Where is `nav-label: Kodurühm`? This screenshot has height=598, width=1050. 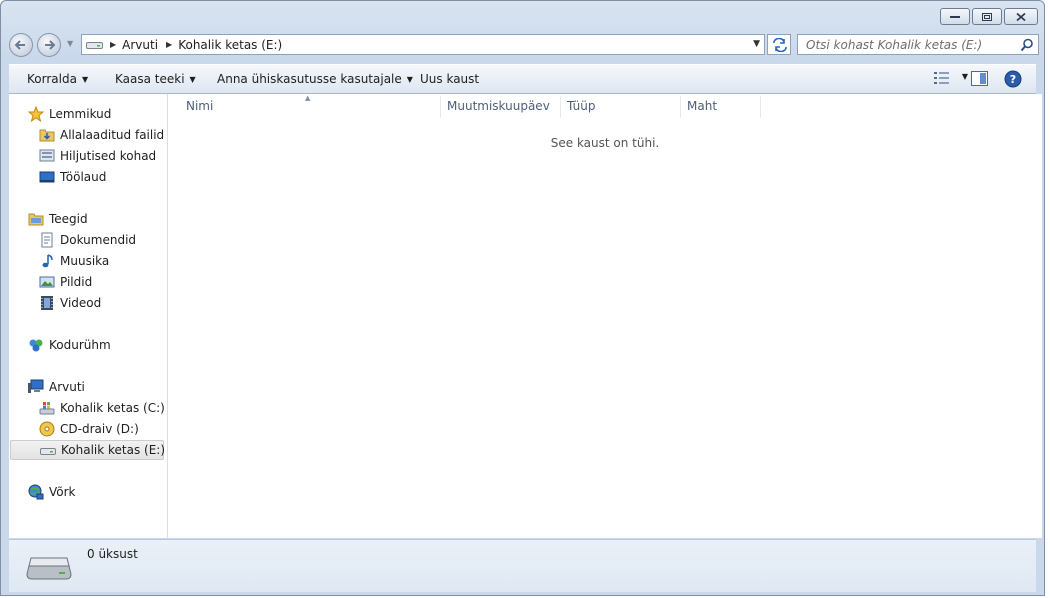 nav-label: Kodurühm is located at coordinates (80, 345).